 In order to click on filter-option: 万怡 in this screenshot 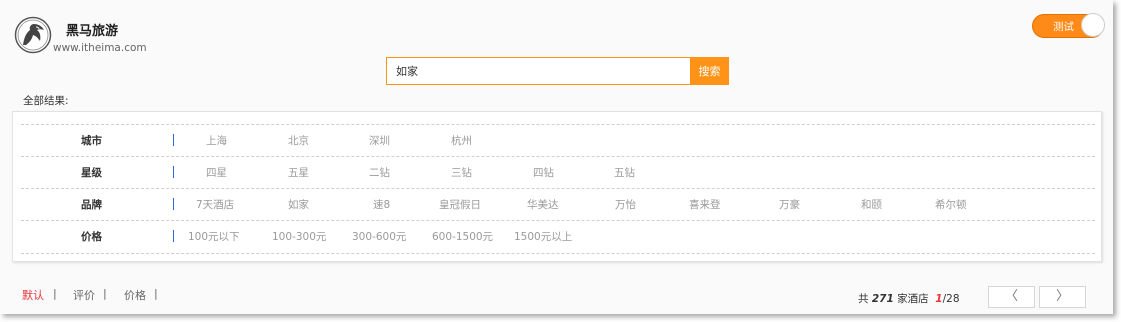, I will do `click(625, 204)`.